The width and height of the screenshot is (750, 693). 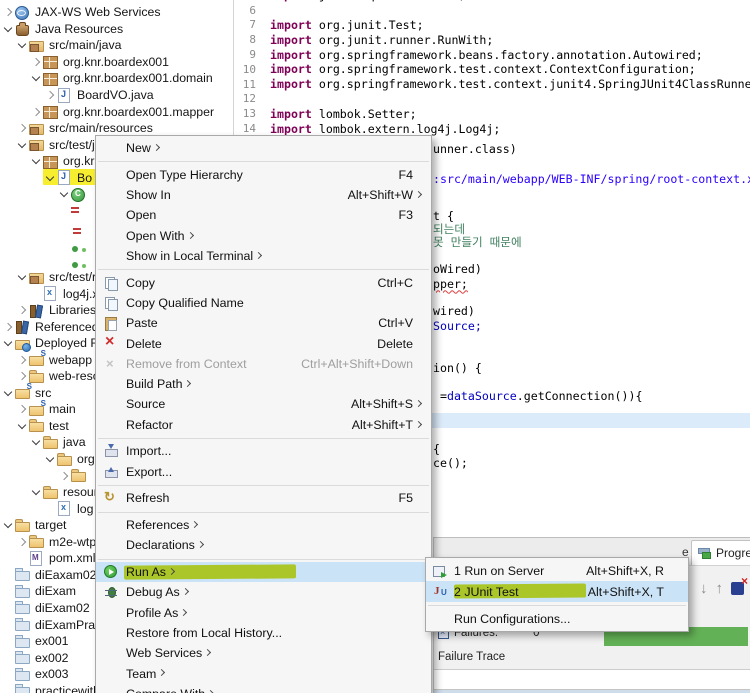 I want to click on menu-item-declarations: Declarations, so click(x=263, y=545).